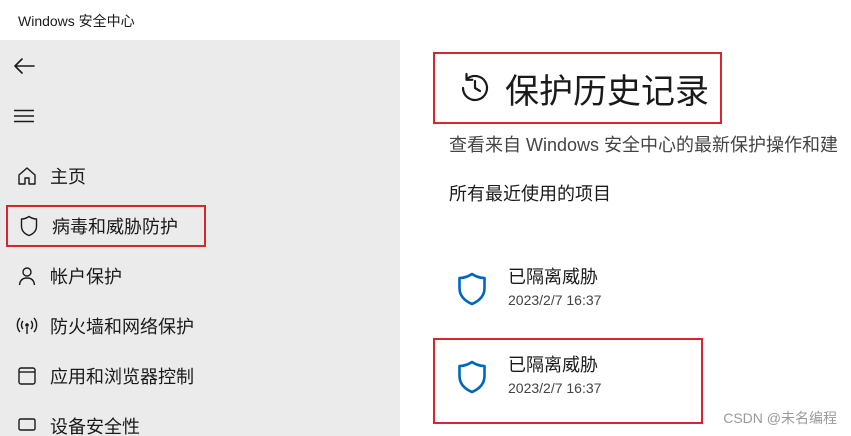 The width and height of the screenshot is (851, 436). Describe the element at coordinates (122, 327) in the screenshot. I see `sidebar-item-label: 防火墙和网络保护` at that location.